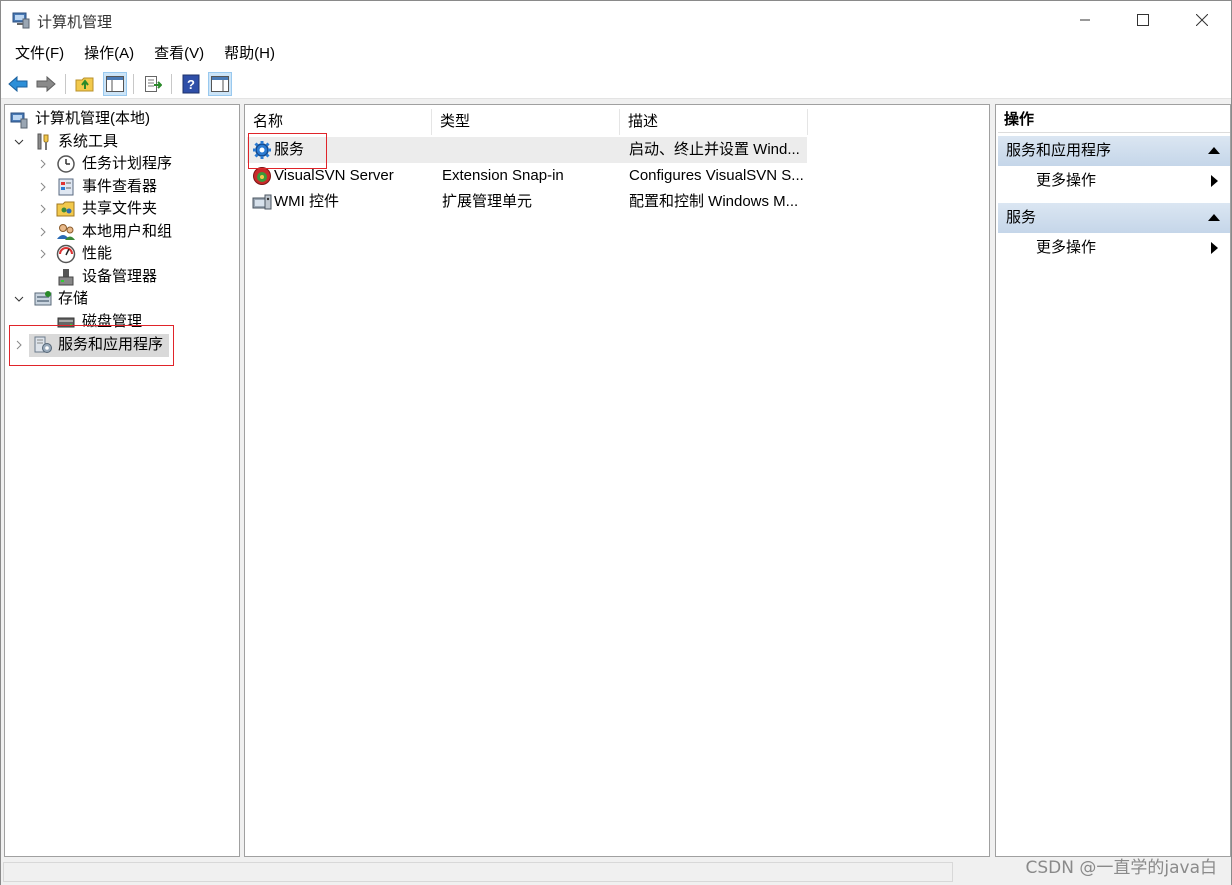 The height and width of the screenshot is (885, 1232). What do you see at coordinates (127, 164) in the screenshot?
I see `tree-item-task-scheduler: 任务计划程序` at bounding box center [127, 164].